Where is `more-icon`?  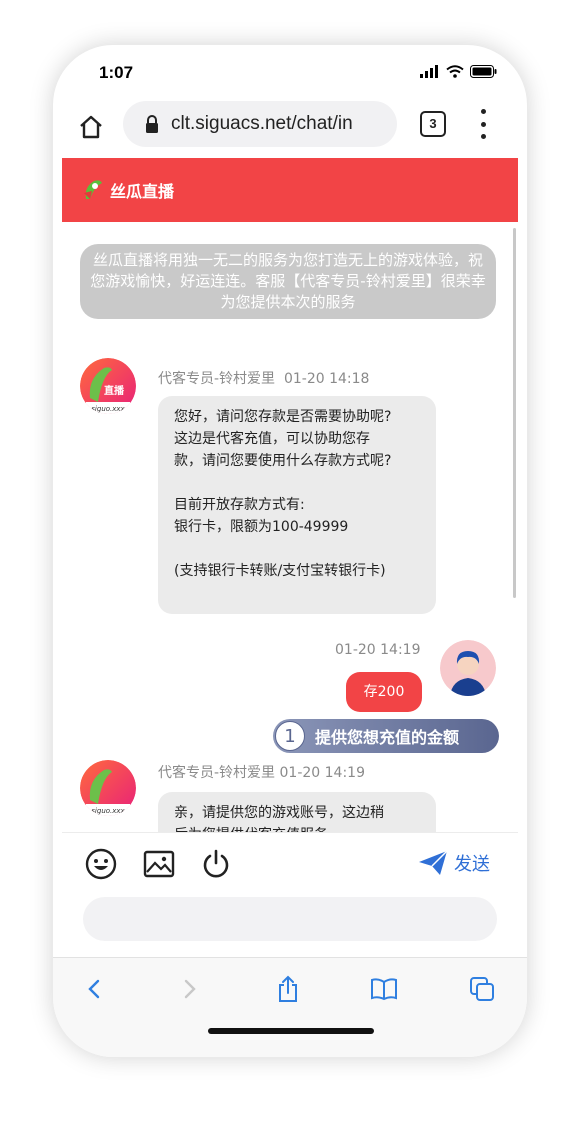
more-icon is located at coordinates (483, 124).